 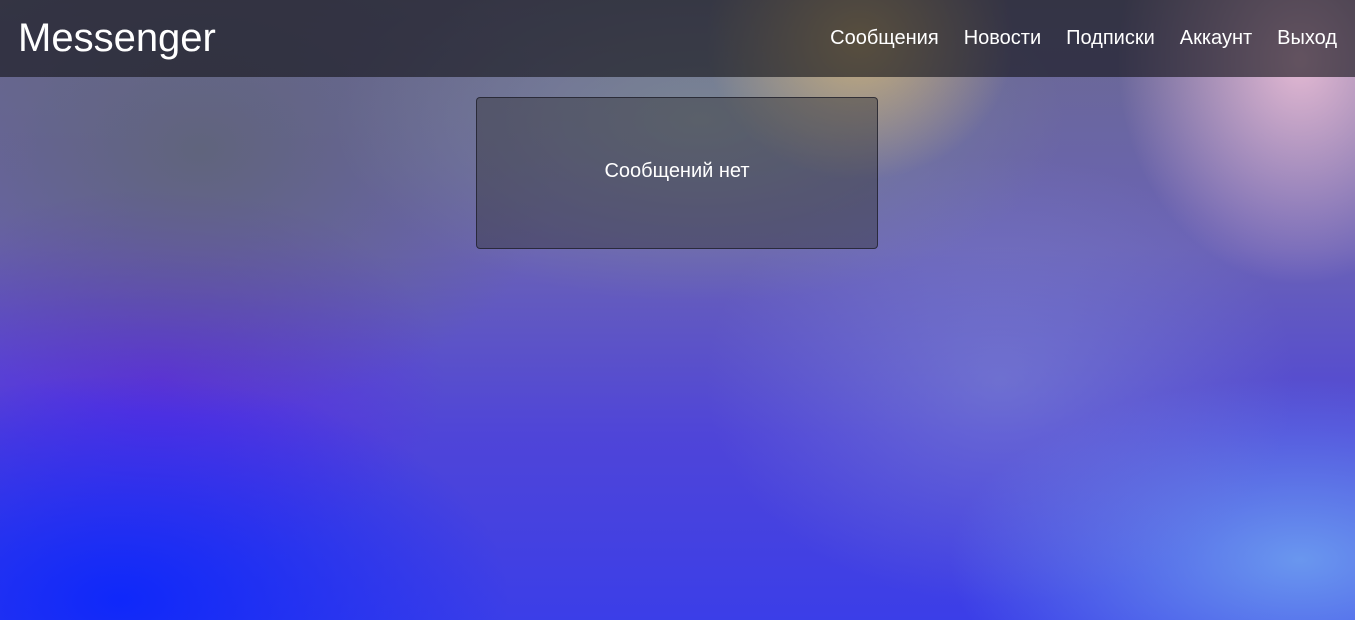 I want to click on nav-link-news: Новости, so click(x=1002, y=38).